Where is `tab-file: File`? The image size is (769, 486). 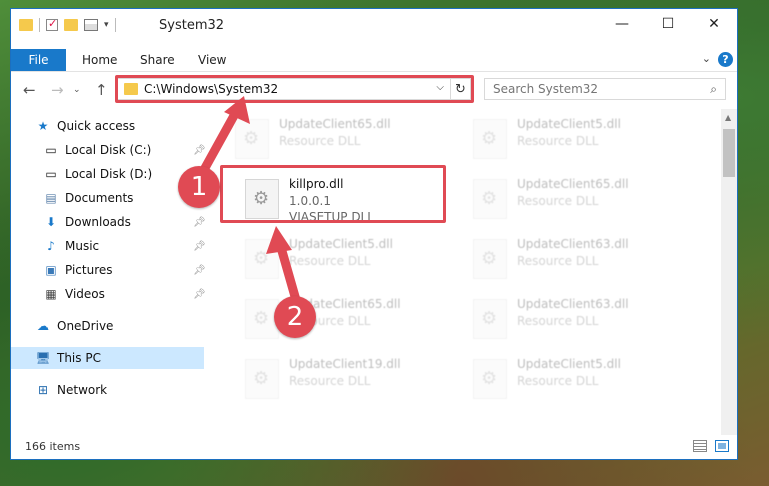 tab-file: File is located at coordinates (38, 60).